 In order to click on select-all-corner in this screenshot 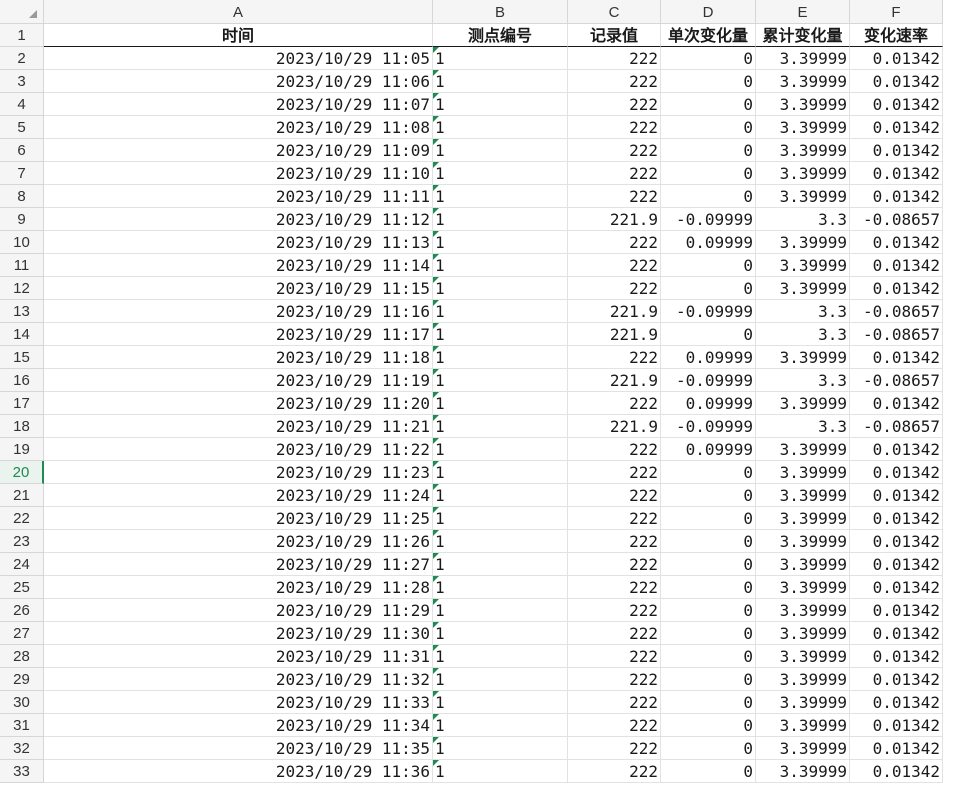, I will do `click(22, 12)`.